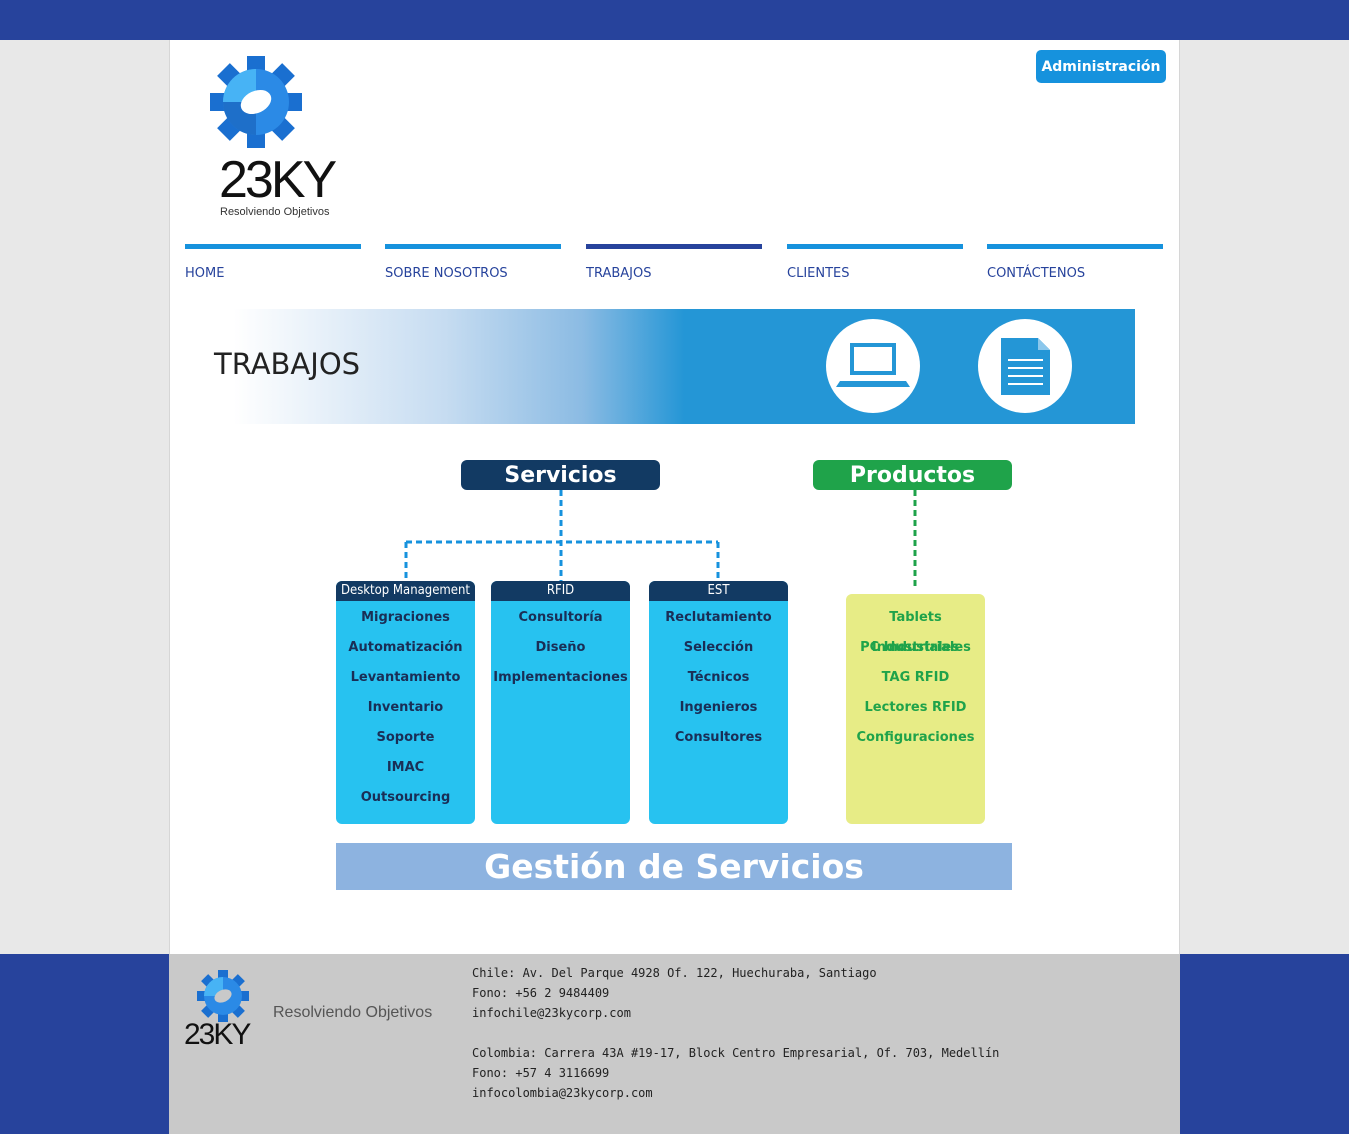 Image resolution: width=1349 pixels, height=1134 pixels. What do you see at coordinates (674, 20) in the screenshot?
I see `top-bar` at bounding box center [674, 20].